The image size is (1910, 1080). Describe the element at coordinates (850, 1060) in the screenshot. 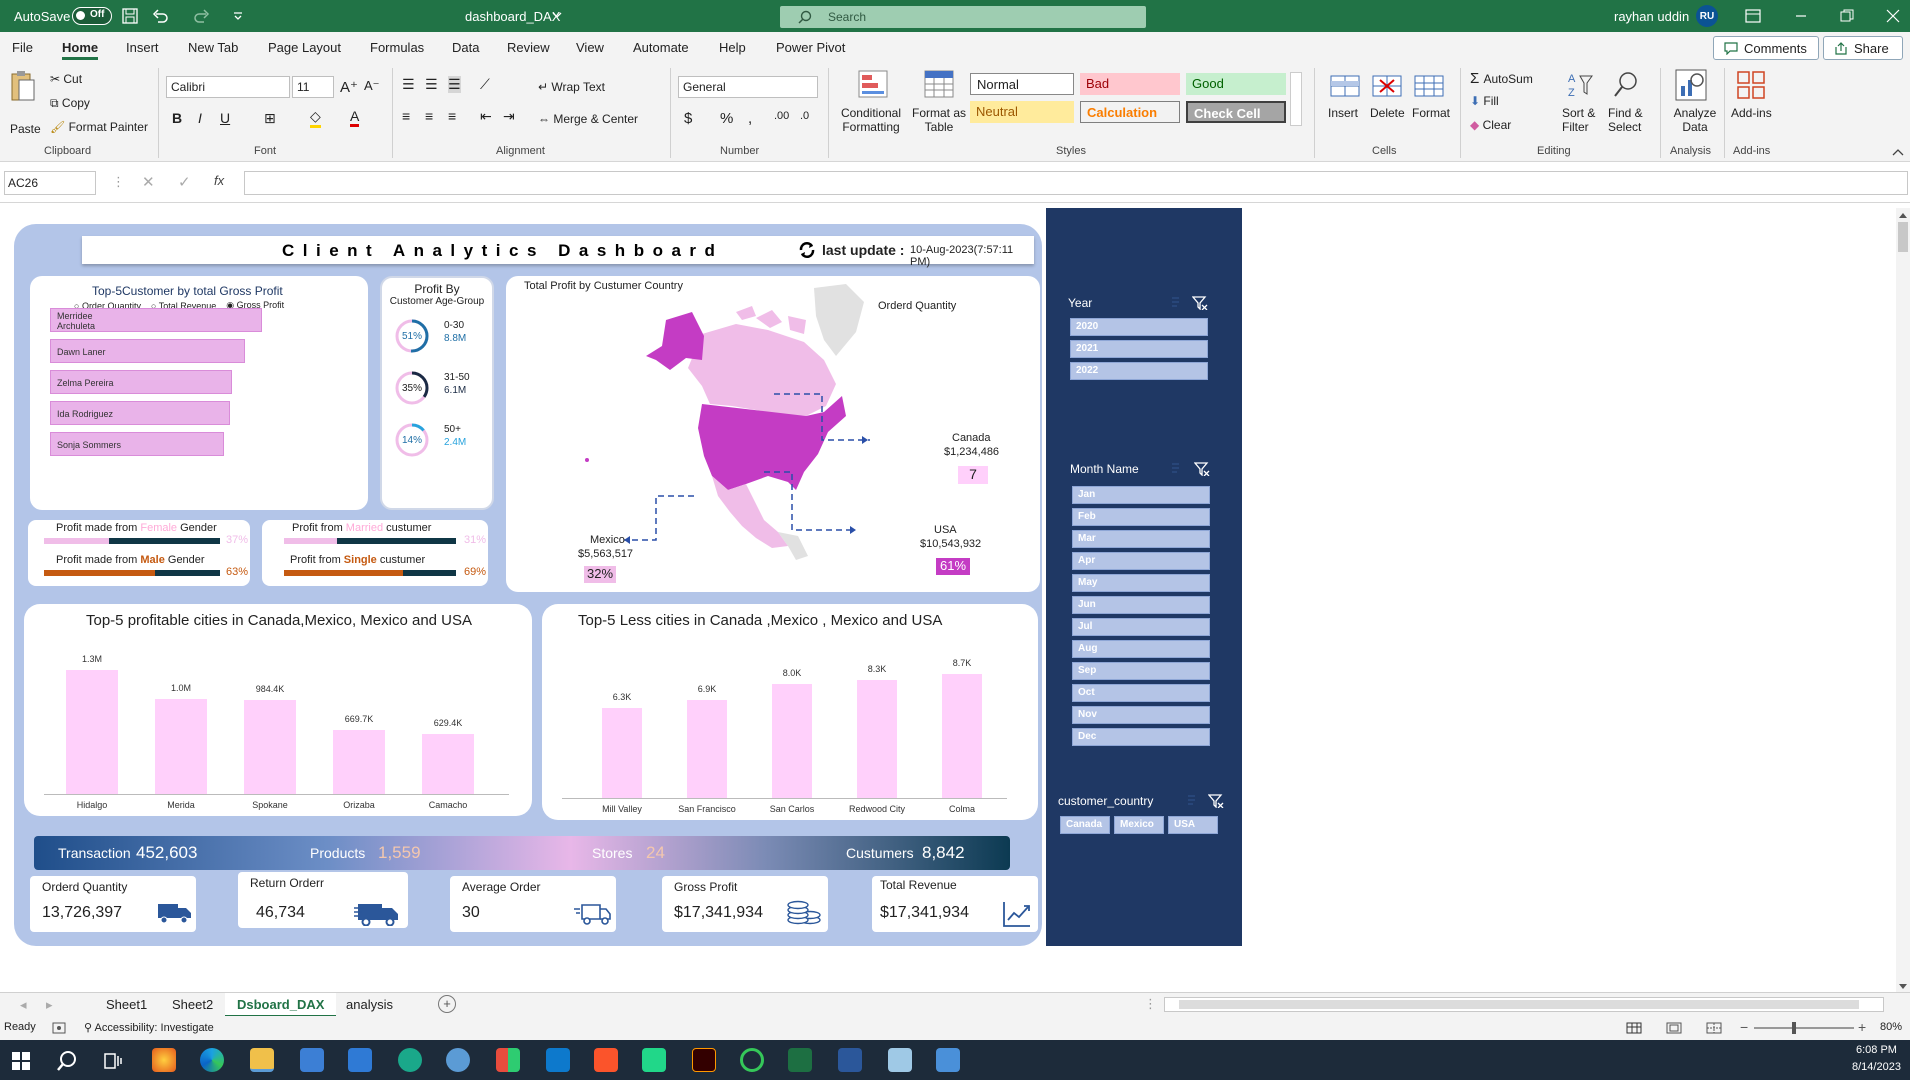

I see `word-icon` at that location.